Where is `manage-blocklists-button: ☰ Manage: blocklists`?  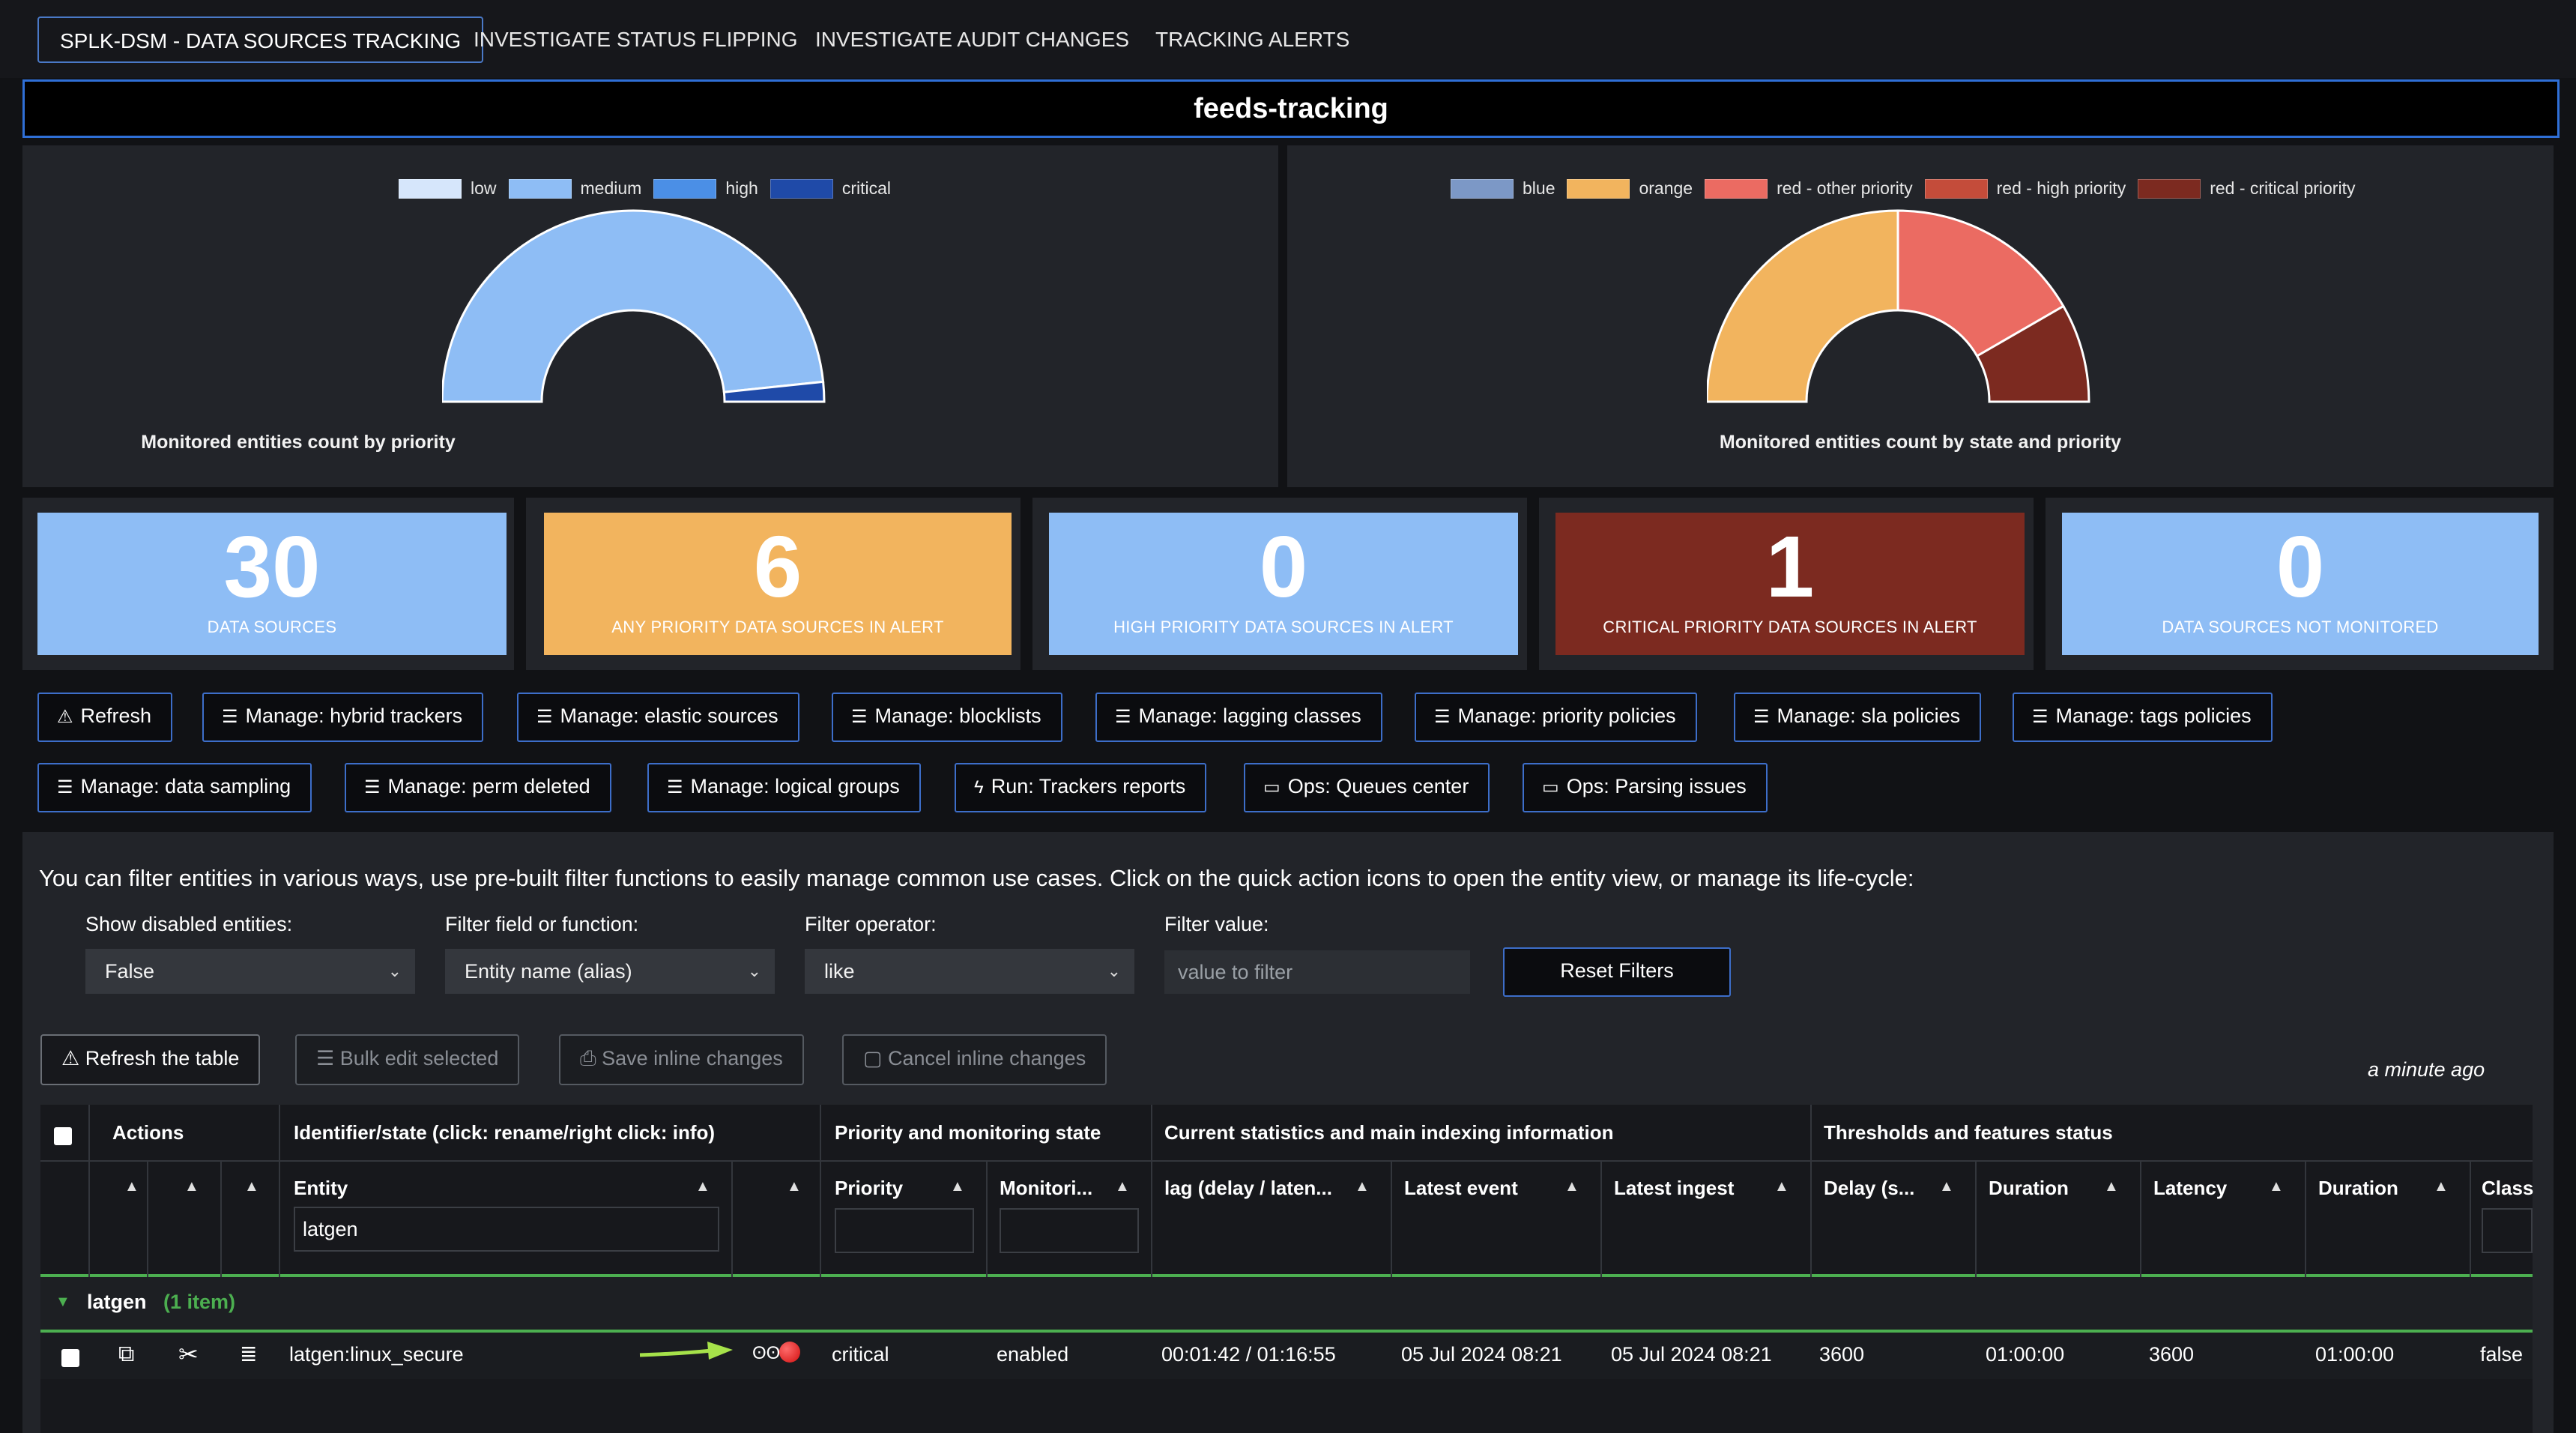 manage-blocklists-button: ☰ Manage: blocklists is located at coordinates (947, 717).